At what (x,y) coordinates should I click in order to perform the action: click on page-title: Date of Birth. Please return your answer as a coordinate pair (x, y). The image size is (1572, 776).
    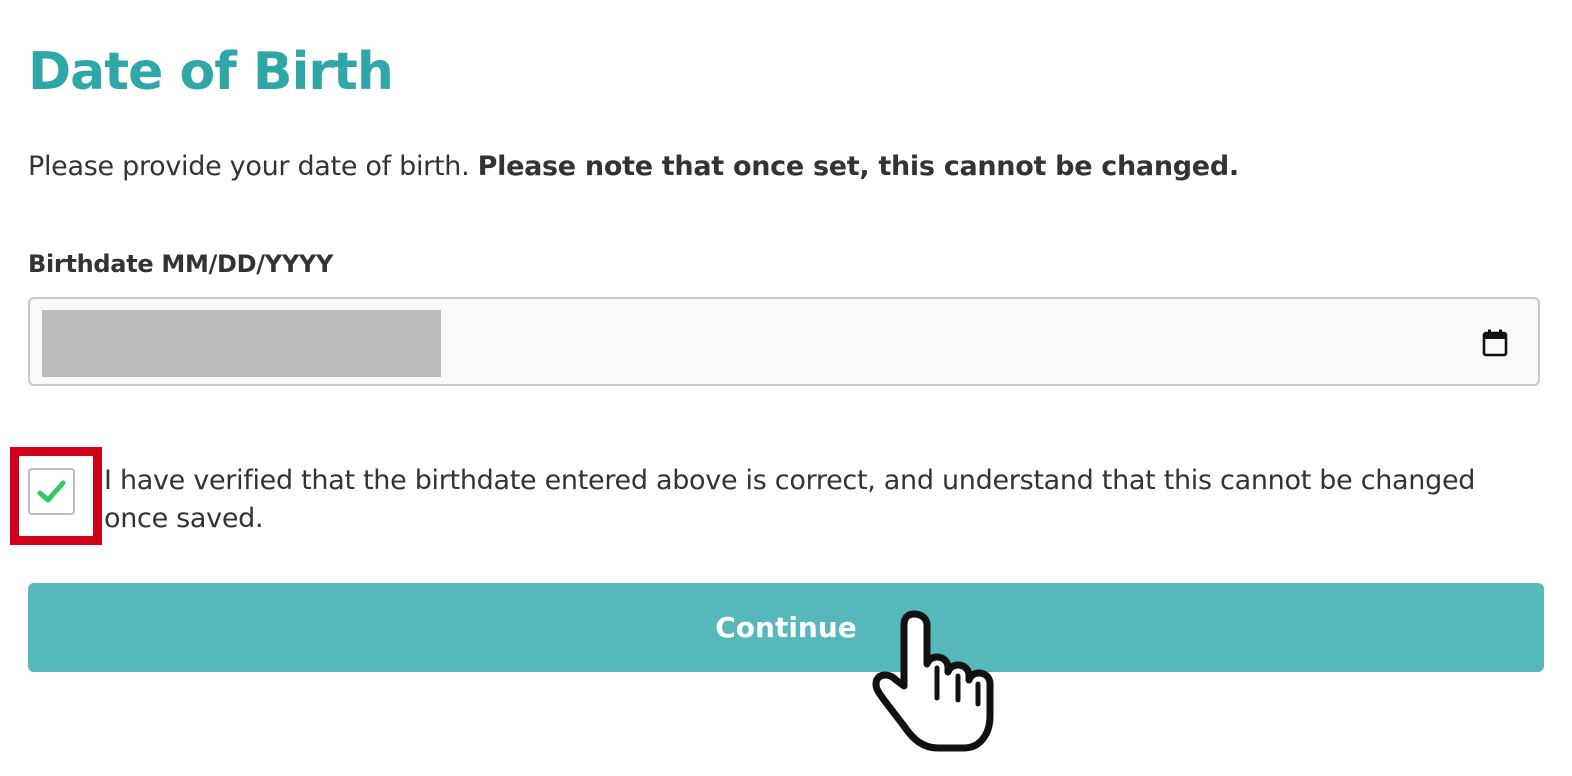
    Looking at the image, I should click on (211, 72).